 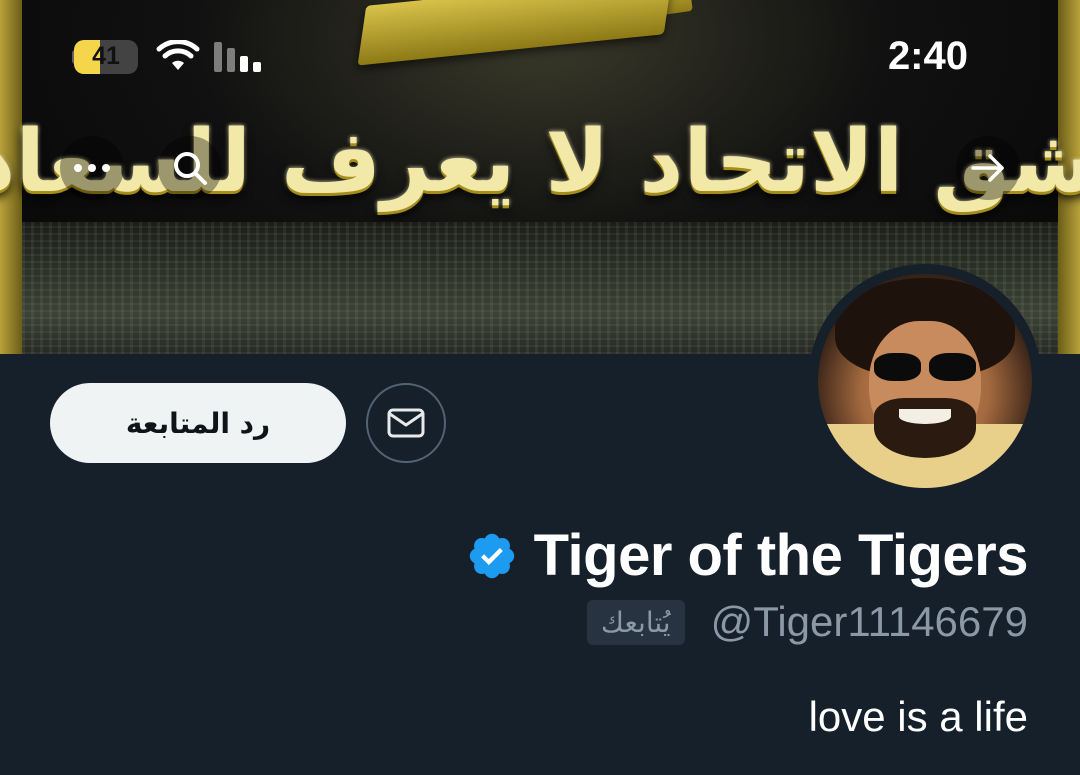 I want to click on profile-avatar, so click(x=925, y=381).